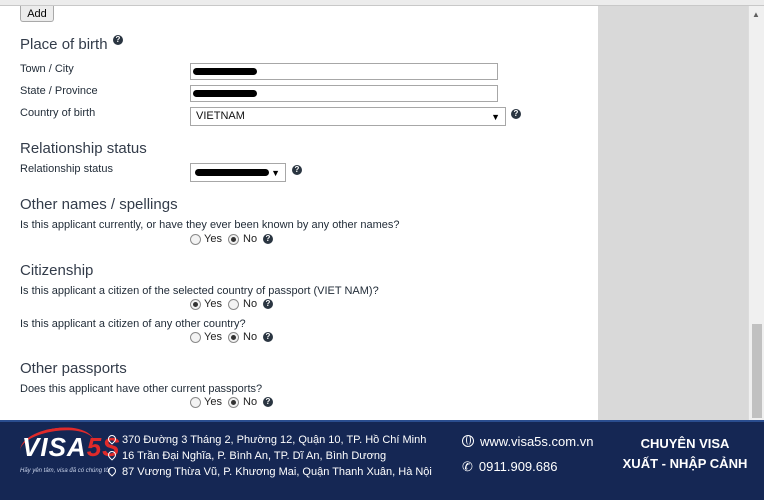 The width and height of the screenshot is (764, 500). I want to click on country-of-birth-label: Country of birth, so click(58, 113).